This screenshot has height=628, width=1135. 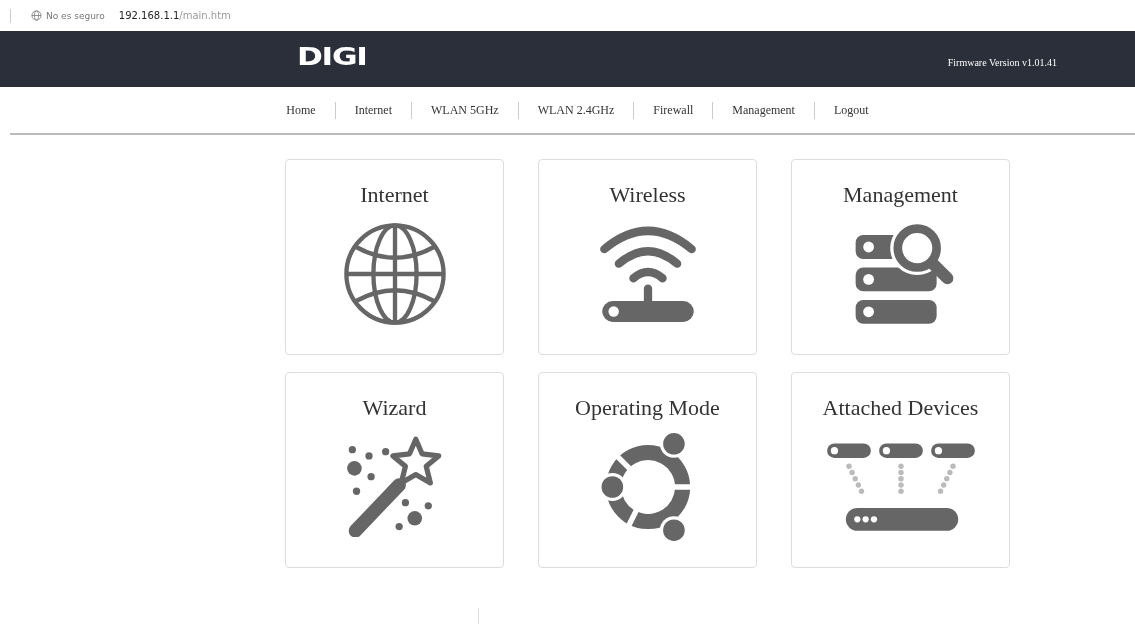 I want to click on card-title: Management, so click(x=900, y=195).